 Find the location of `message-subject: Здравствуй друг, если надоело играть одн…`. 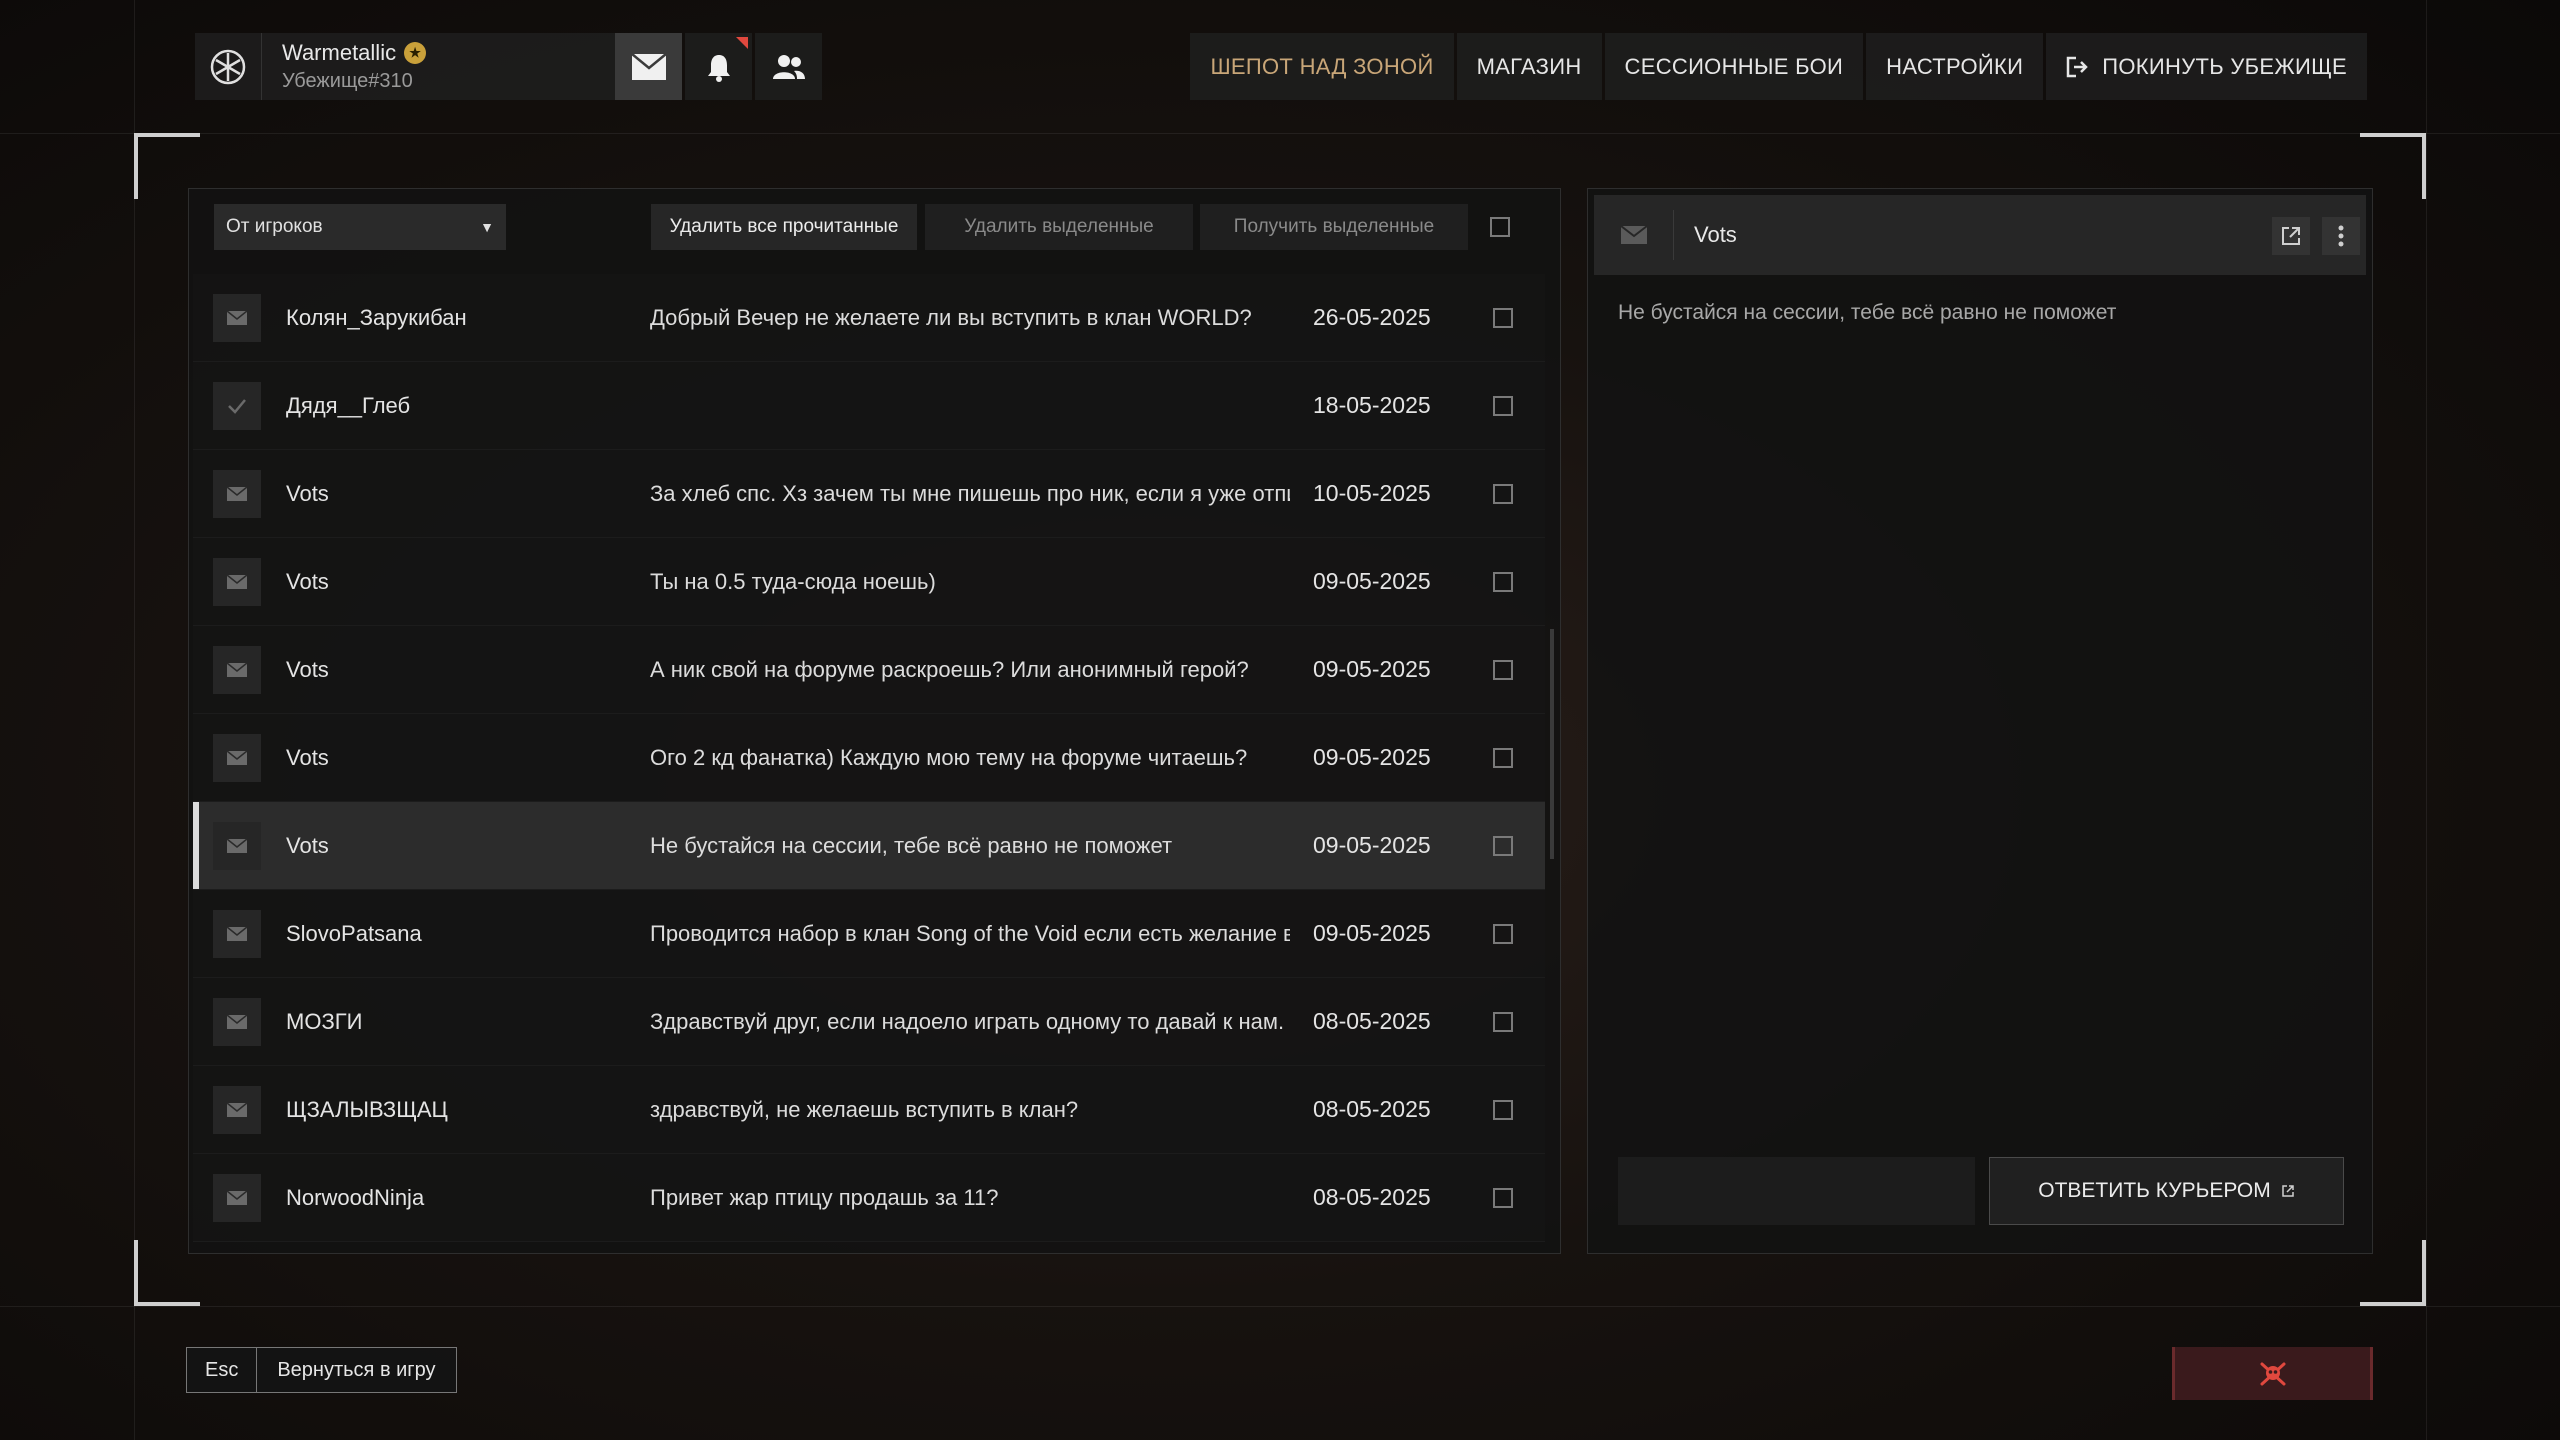

message-subject: Здравствуй друг, если надоело играть одн… is located at coordinates (967, 1021).